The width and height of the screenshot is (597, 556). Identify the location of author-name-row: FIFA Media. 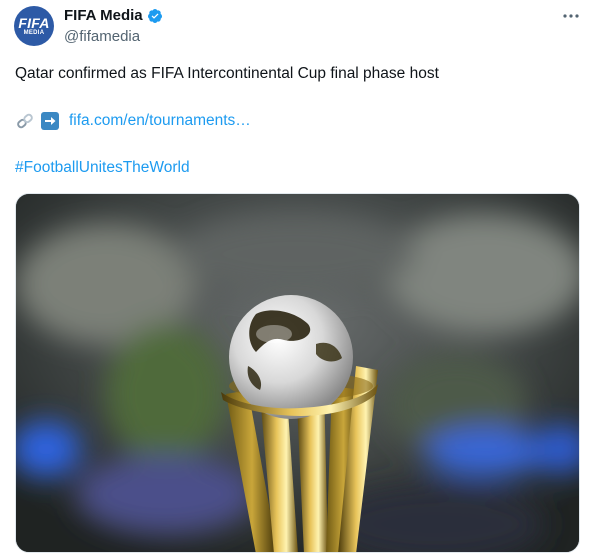
(113, 15).